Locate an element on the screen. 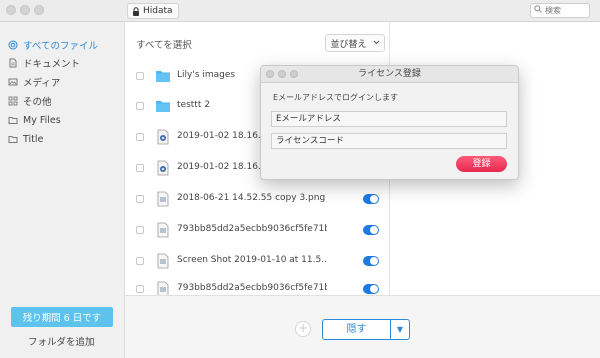  hide-button: 隠す ▼ is located at coordinates (366, 329).